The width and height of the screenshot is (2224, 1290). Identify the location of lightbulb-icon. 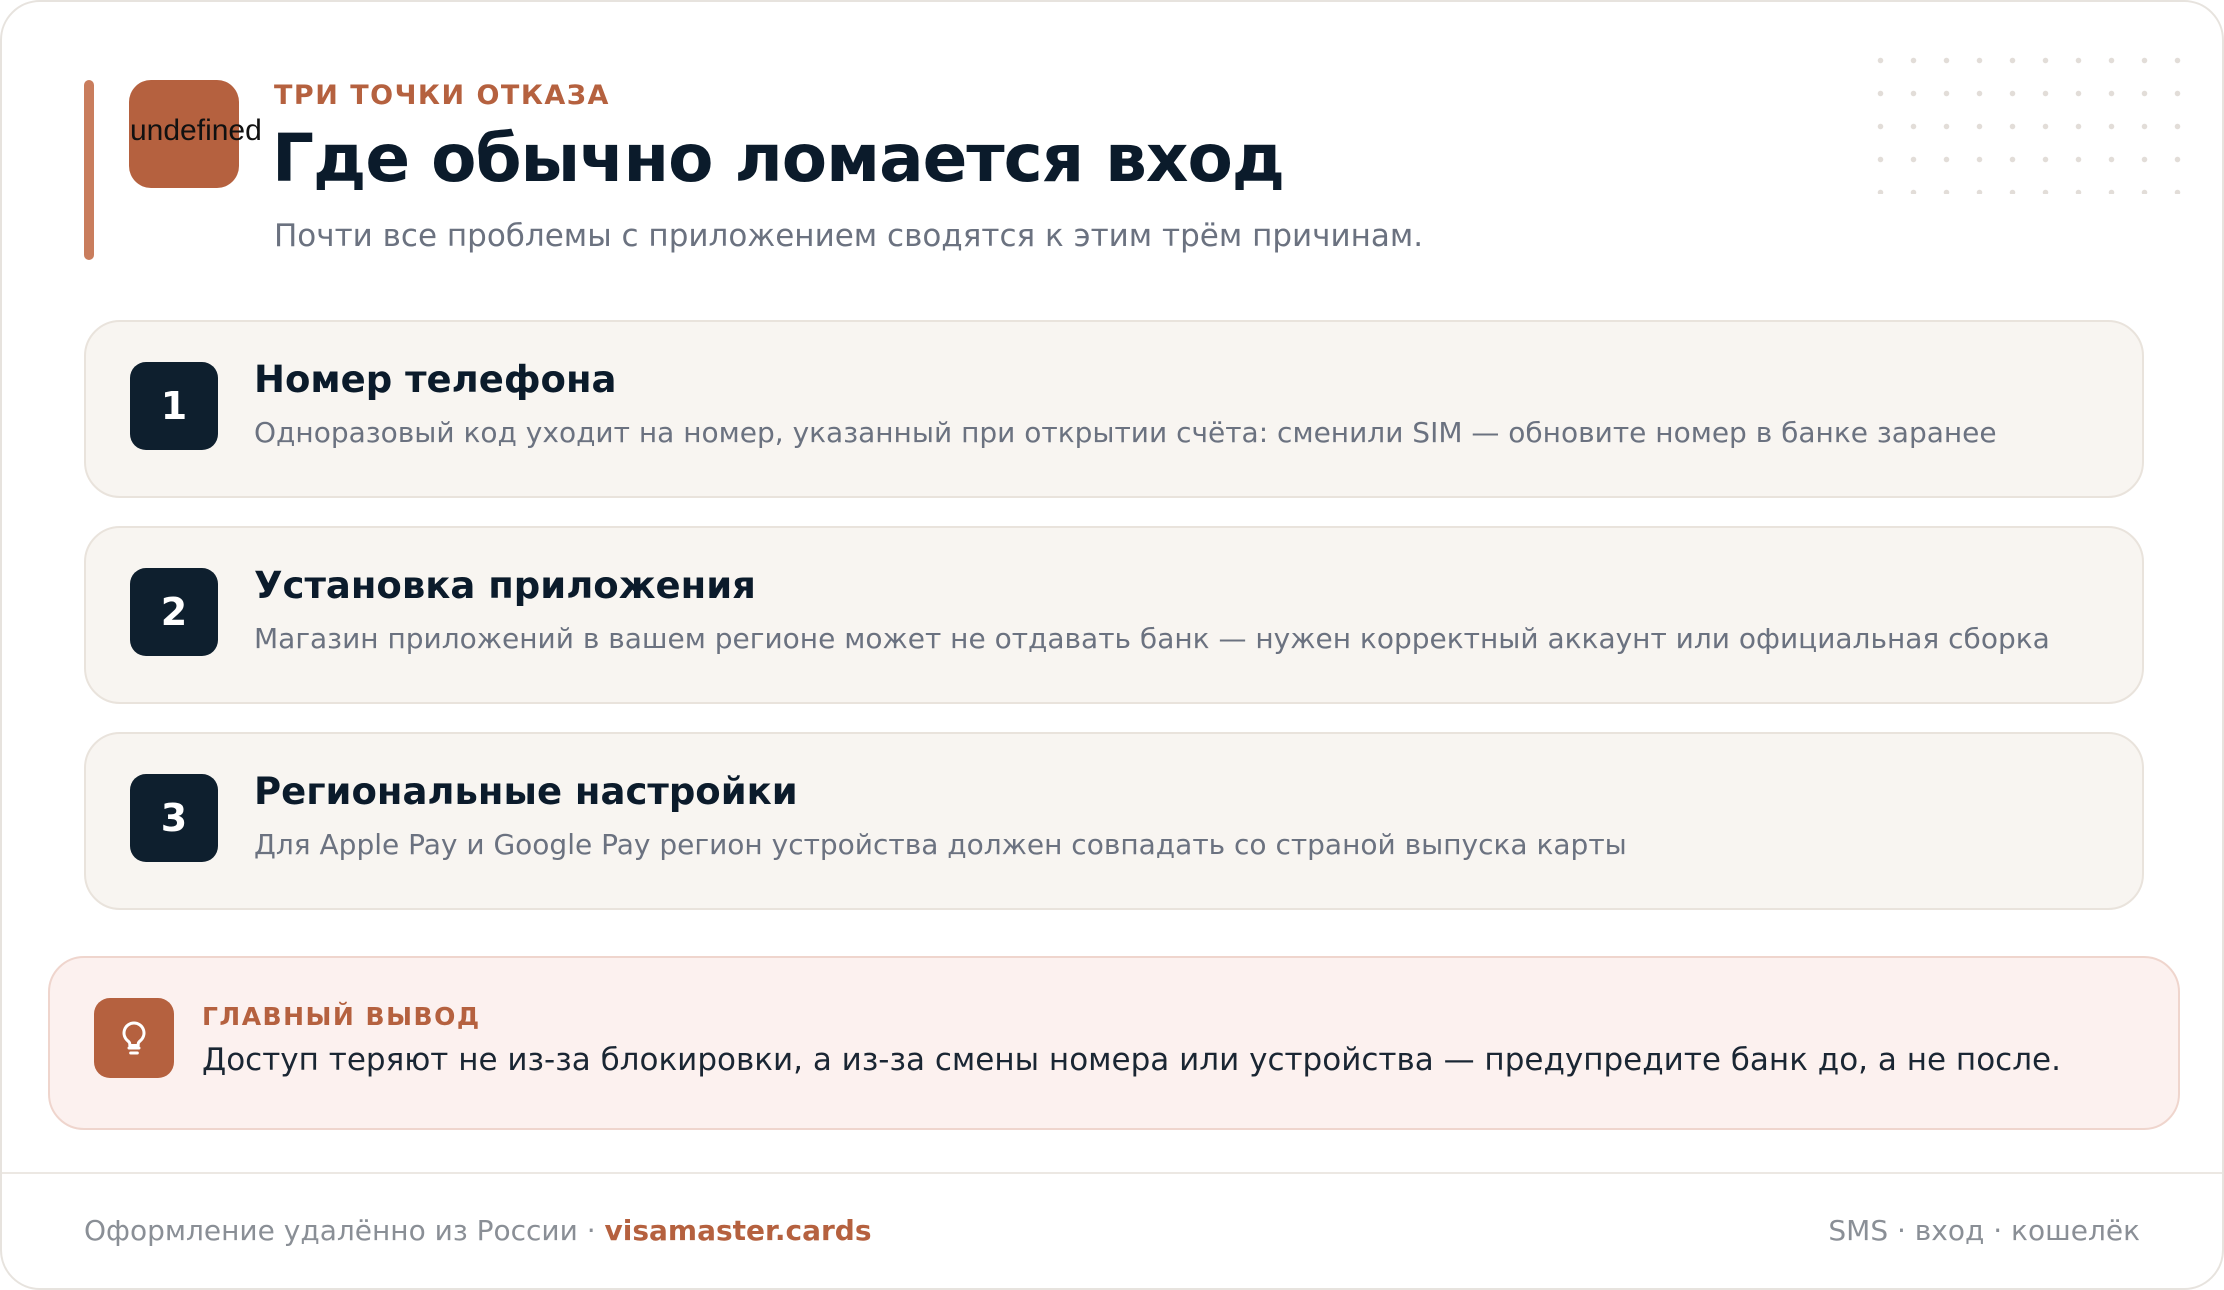
(134, 1038).